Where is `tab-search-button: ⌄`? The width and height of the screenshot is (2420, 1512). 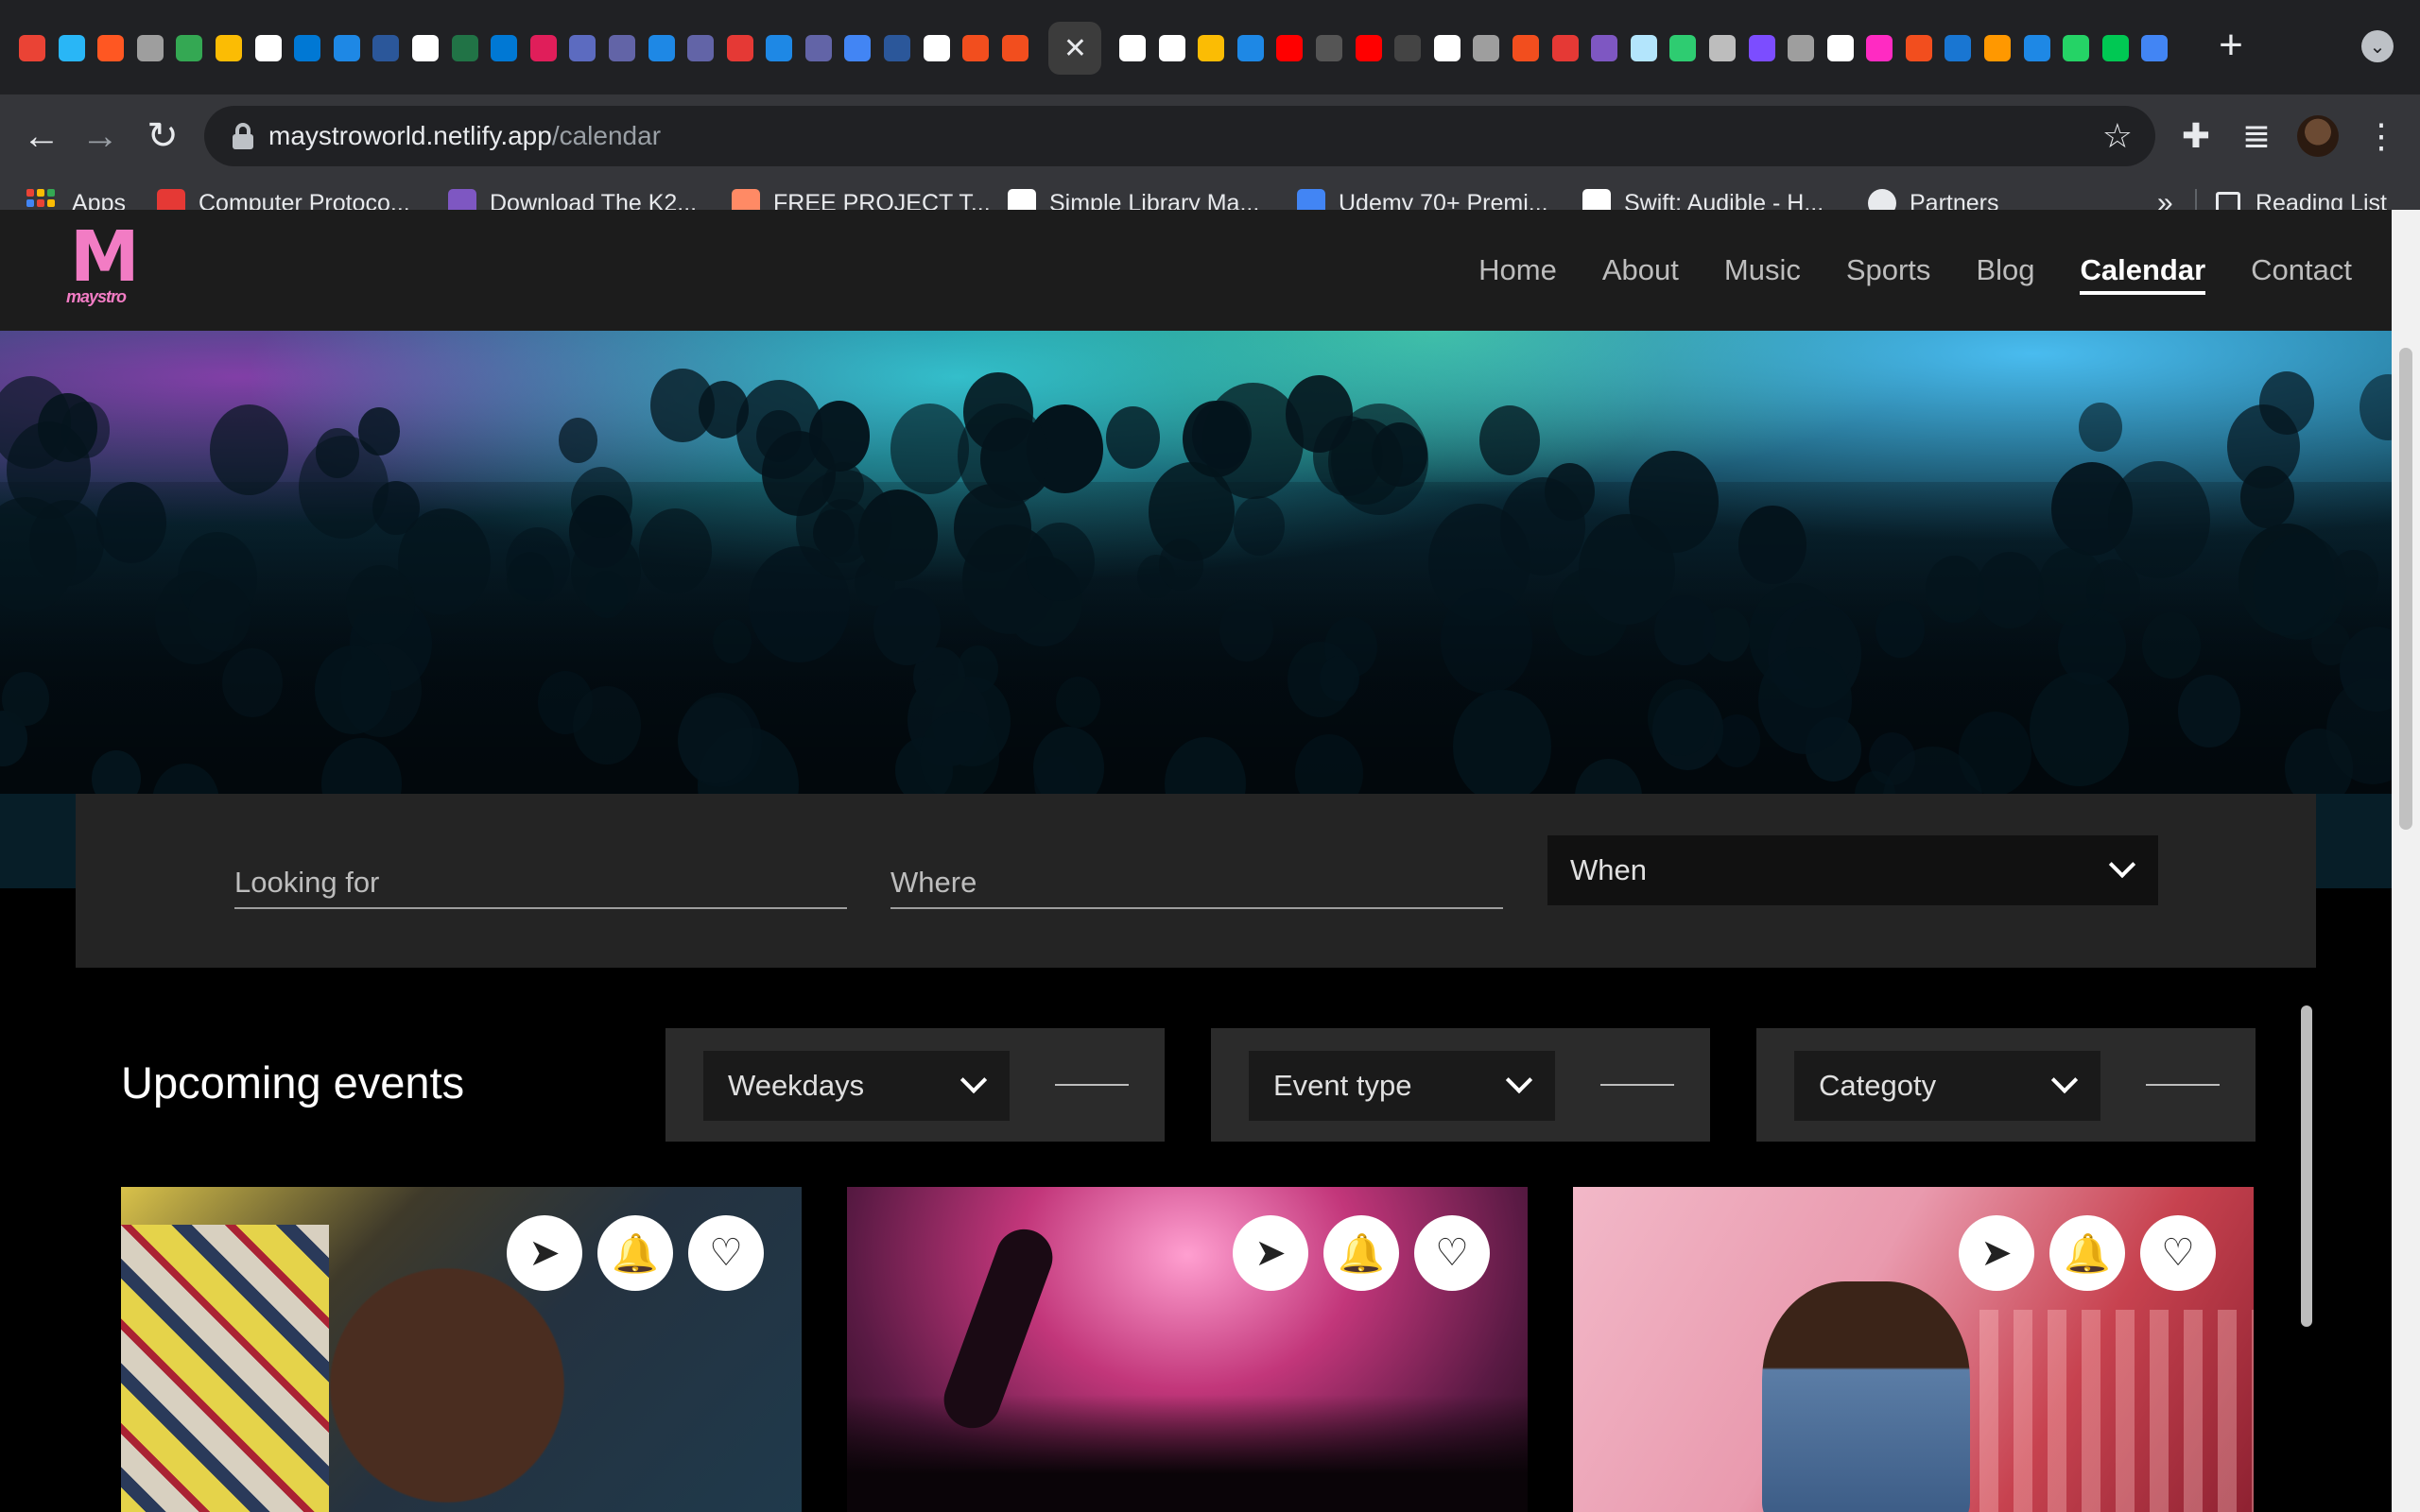 tab-search-button: ⌄ is located at coordinates (2377, 46).